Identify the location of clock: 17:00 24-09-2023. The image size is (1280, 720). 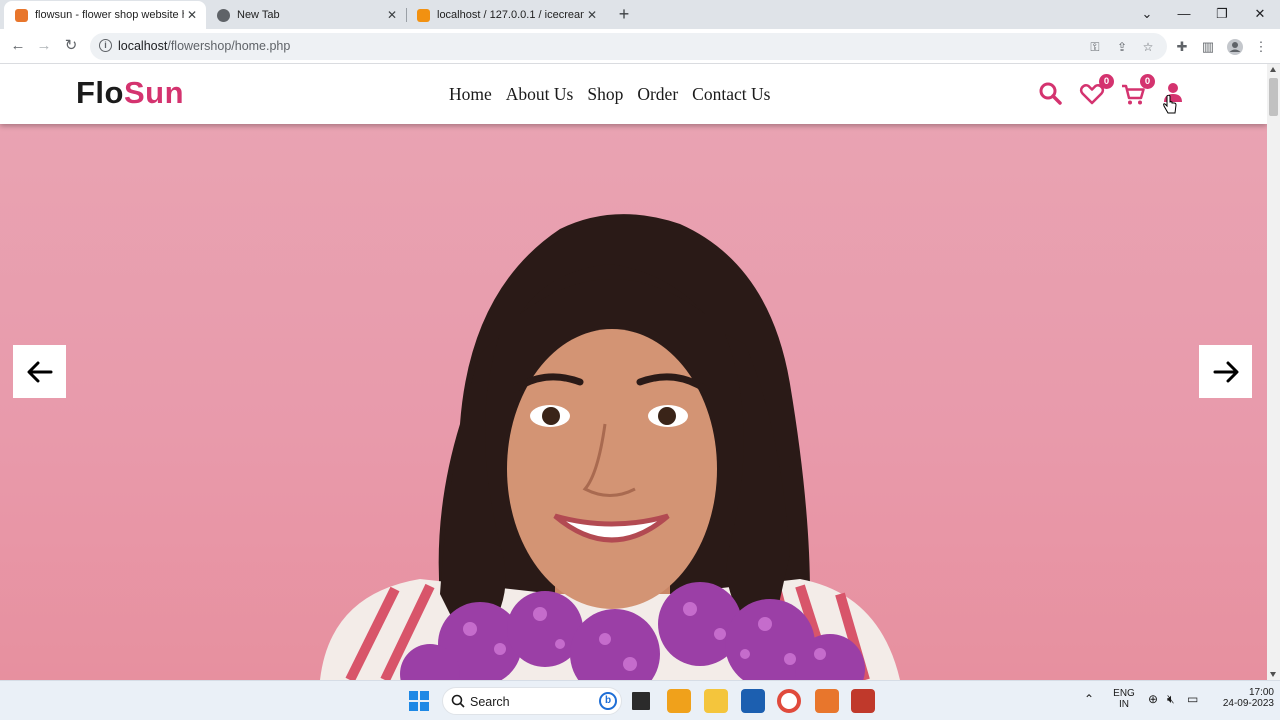
(1243, 698).